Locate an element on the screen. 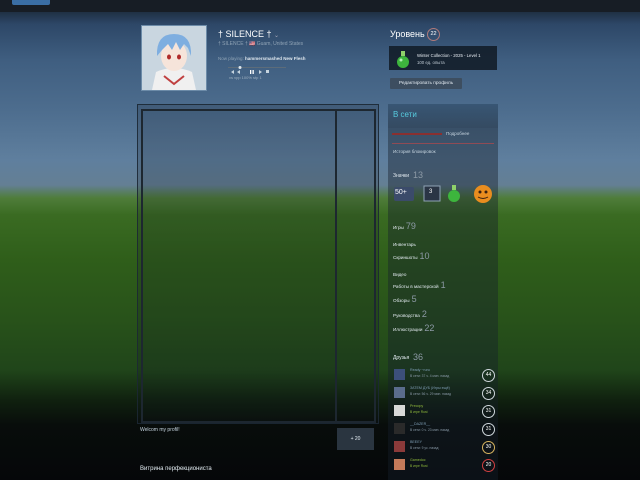 This screenshot has height=480, width=640. stat-inventory: Инвентарь is located at coordinates (405, 243).